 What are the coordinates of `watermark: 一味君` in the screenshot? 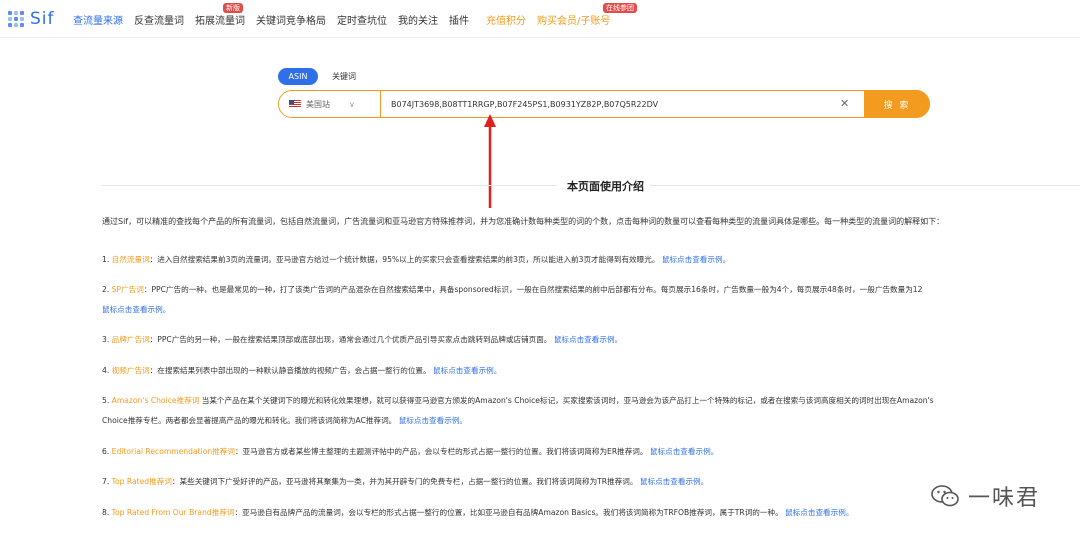 It's located at (985, 496).